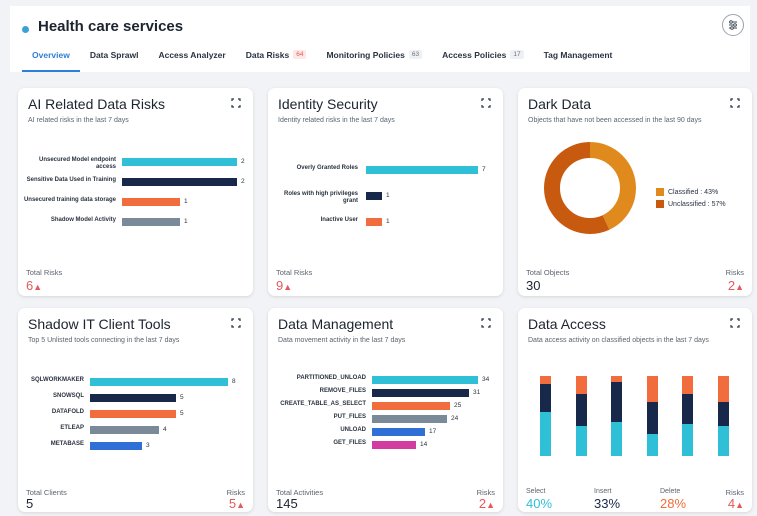  I want to click on bar-value-label: 17, so click(433, 431).